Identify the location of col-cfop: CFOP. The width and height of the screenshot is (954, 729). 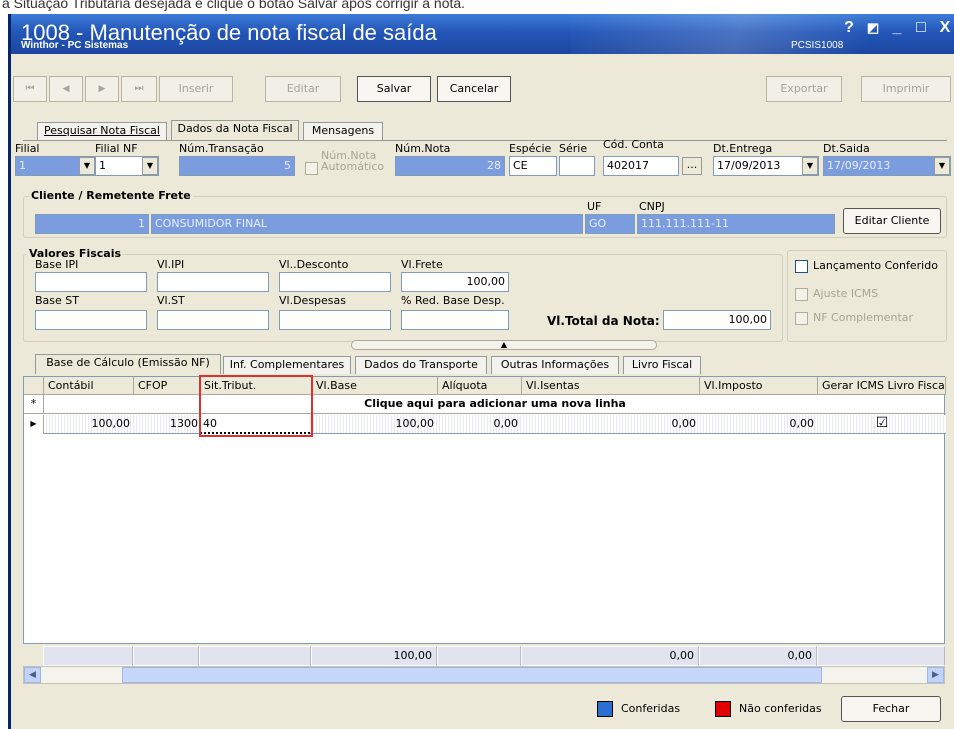
(167, 386).